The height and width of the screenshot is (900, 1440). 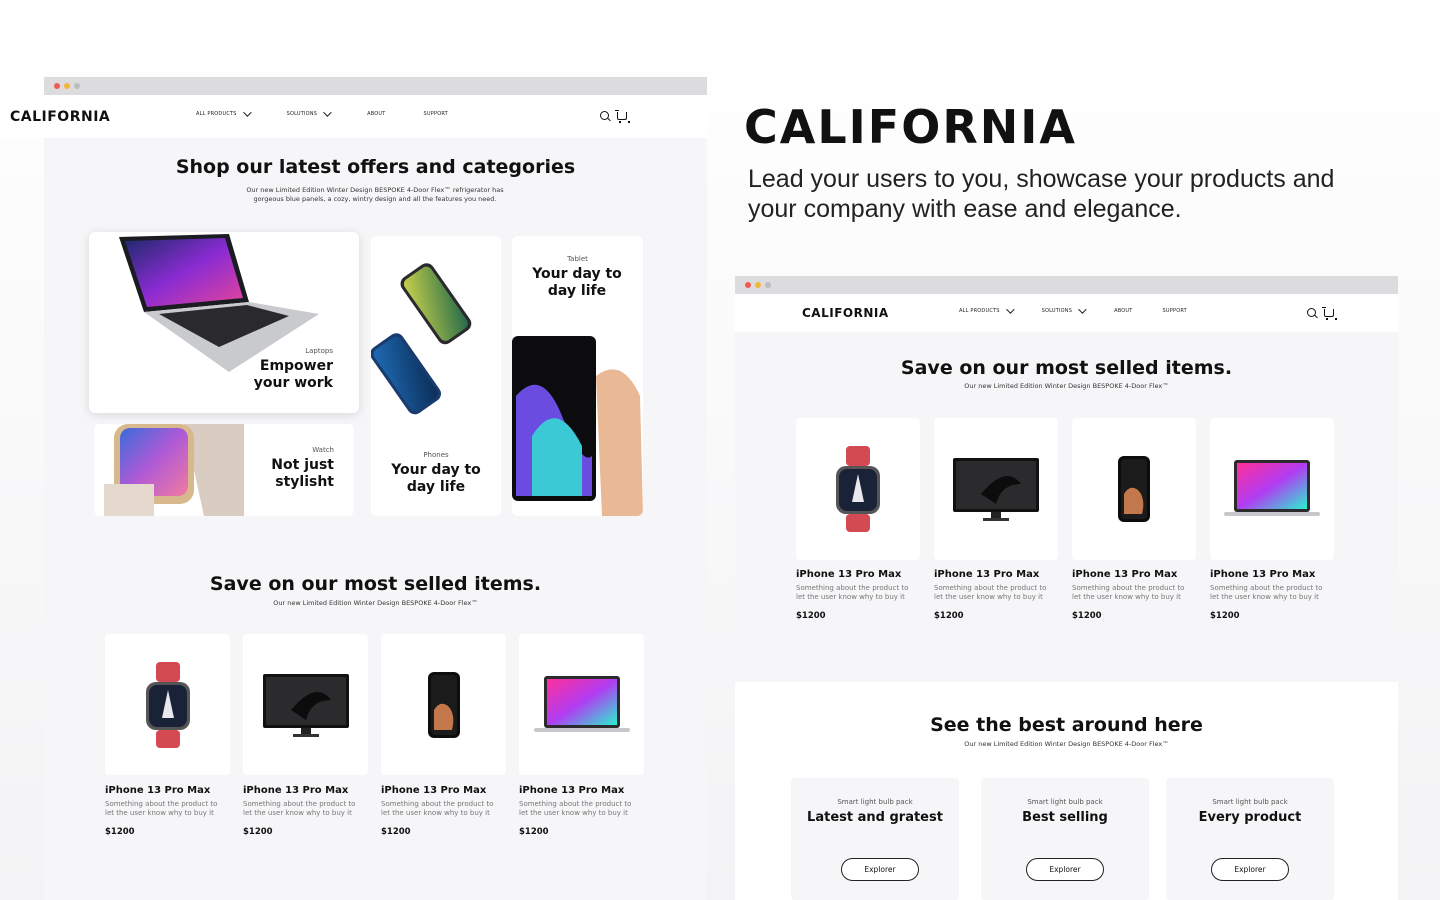 What do you see at coordinates (375, 167) in the screenshot?
I see `offers-title: Shop our latest offers and categories` at bounding box center [375, 167].